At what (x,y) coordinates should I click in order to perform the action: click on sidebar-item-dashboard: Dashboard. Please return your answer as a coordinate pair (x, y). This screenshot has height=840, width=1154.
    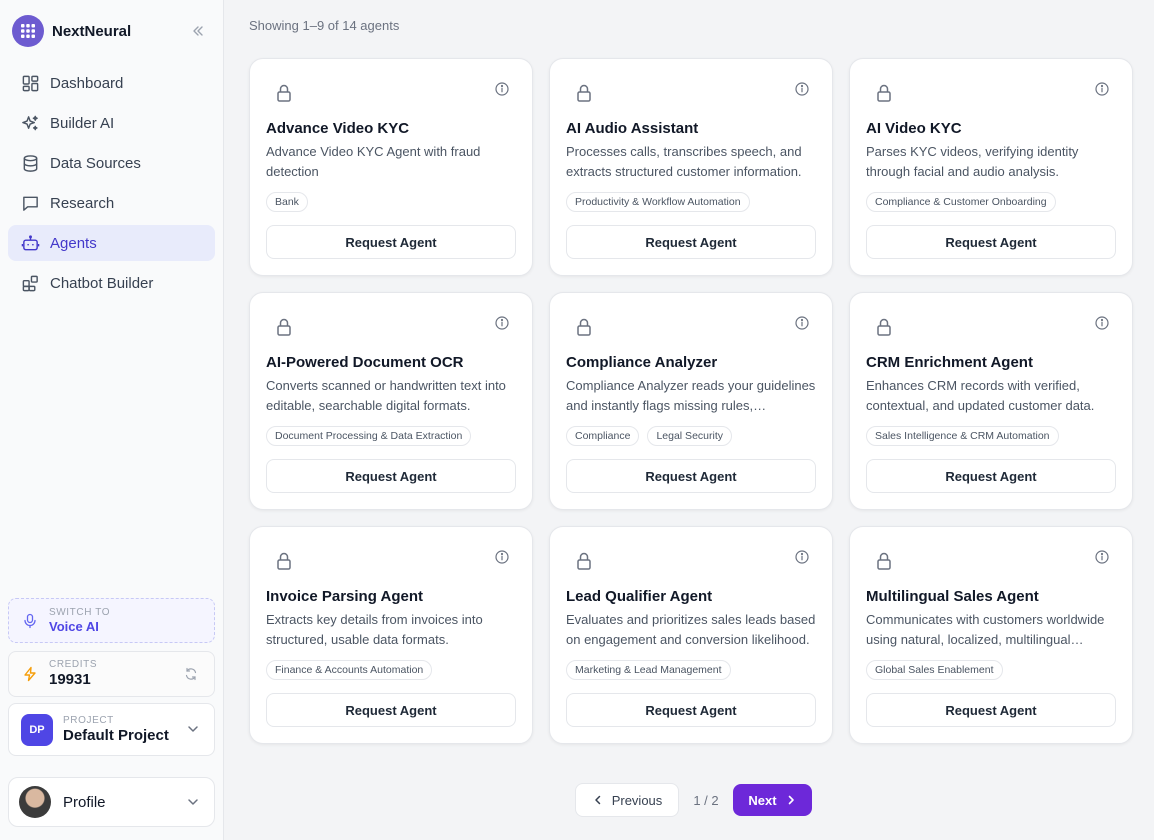
    Looking at the image, I should click on (111, 83).